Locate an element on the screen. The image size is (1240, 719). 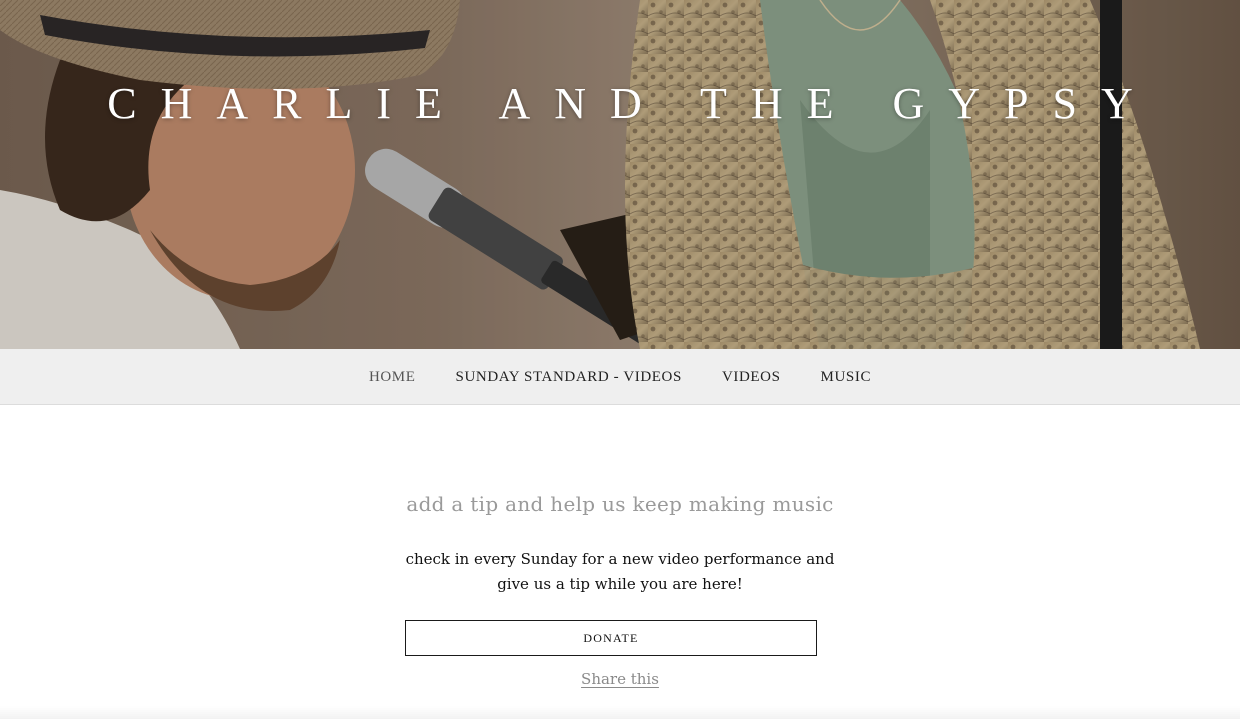
nav-item-home: HOME is located at coordinates (392, 377).